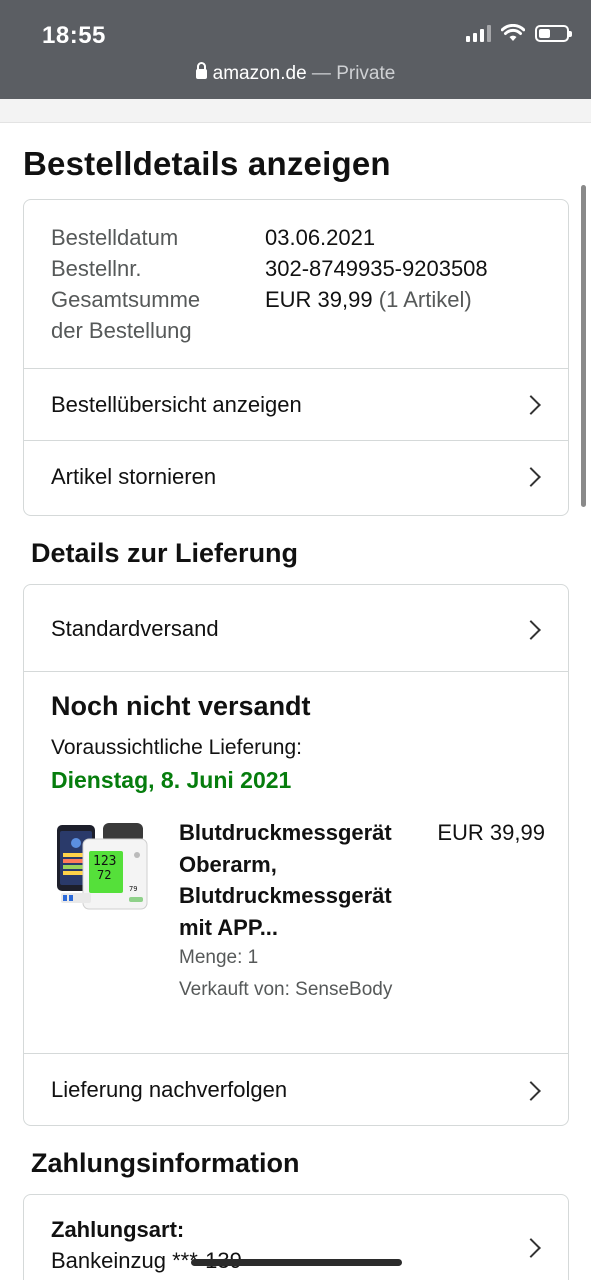  What do you see at coordinates (295, 111) in the screenshot?
I see `page-top-strip` at bounding box center [295, 111].